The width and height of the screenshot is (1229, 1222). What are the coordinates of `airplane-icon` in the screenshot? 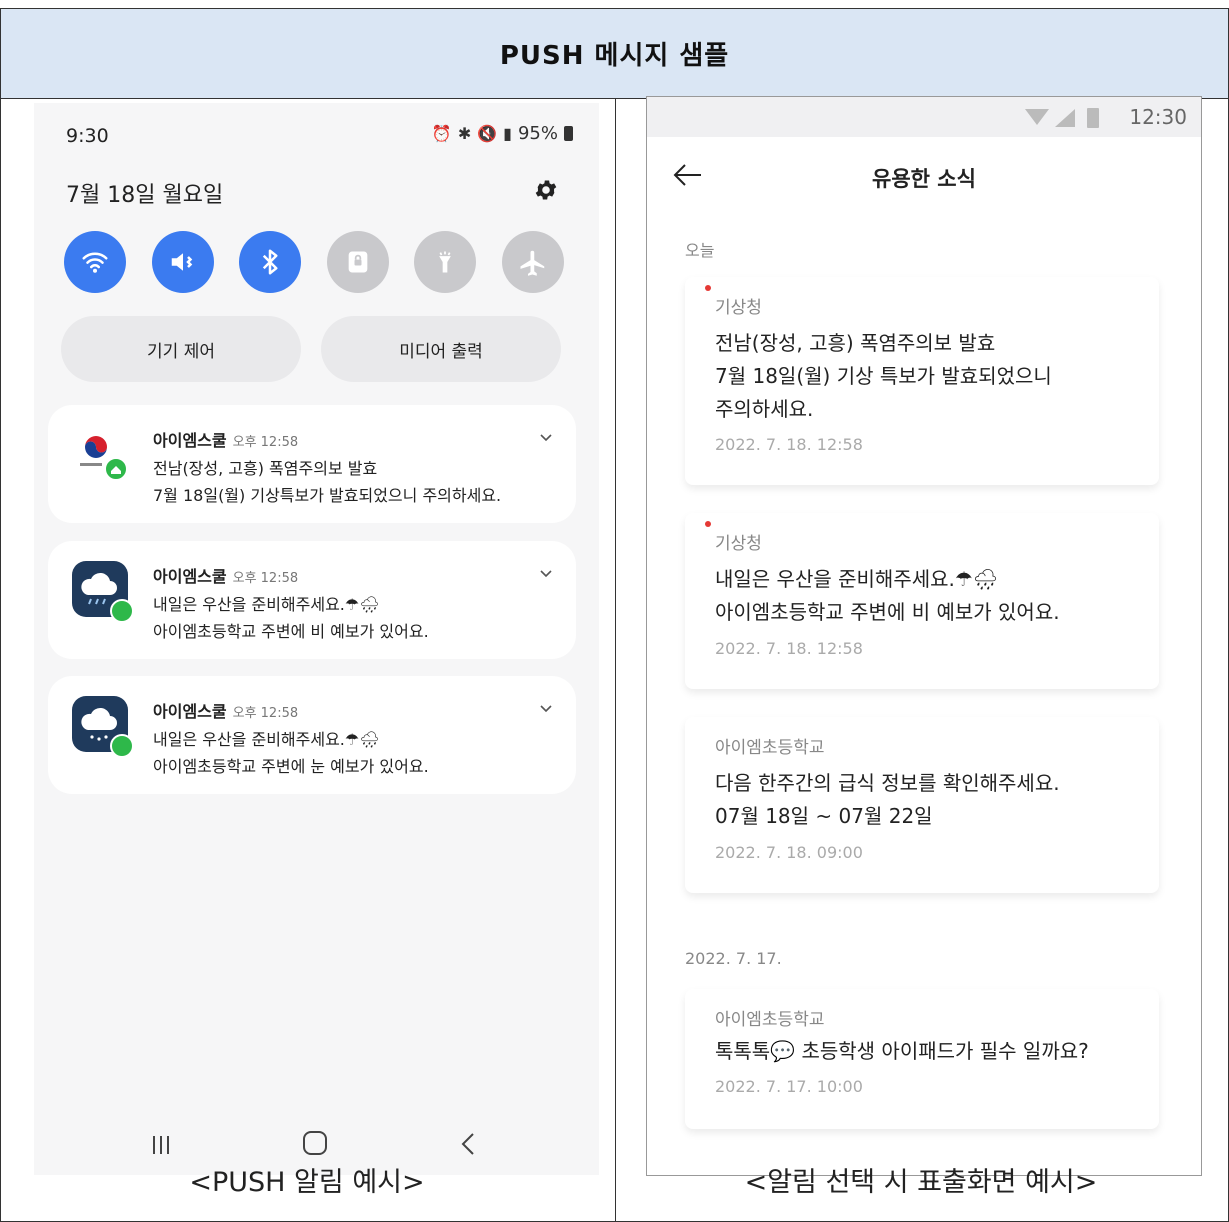 It's located at (532, 263).